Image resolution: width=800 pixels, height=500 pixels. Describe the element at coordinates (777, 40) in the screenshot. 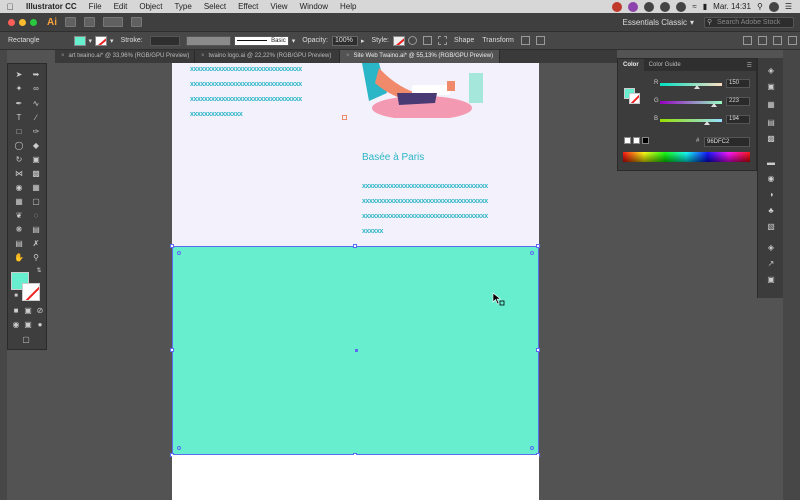

I see `align-right-icon` at that location.